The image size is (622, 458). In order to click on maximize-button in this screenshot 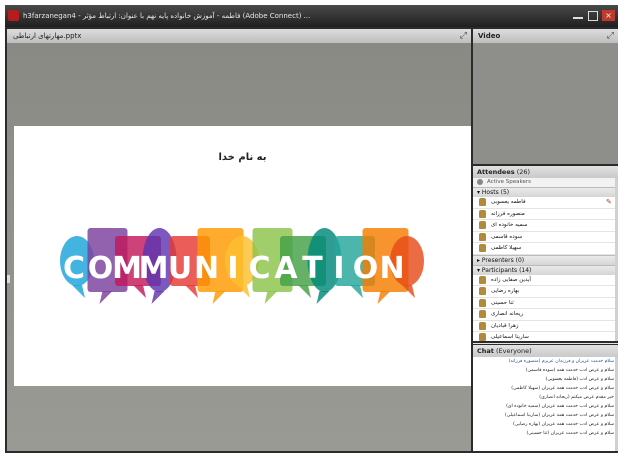, I will do `click(593, 16)`.